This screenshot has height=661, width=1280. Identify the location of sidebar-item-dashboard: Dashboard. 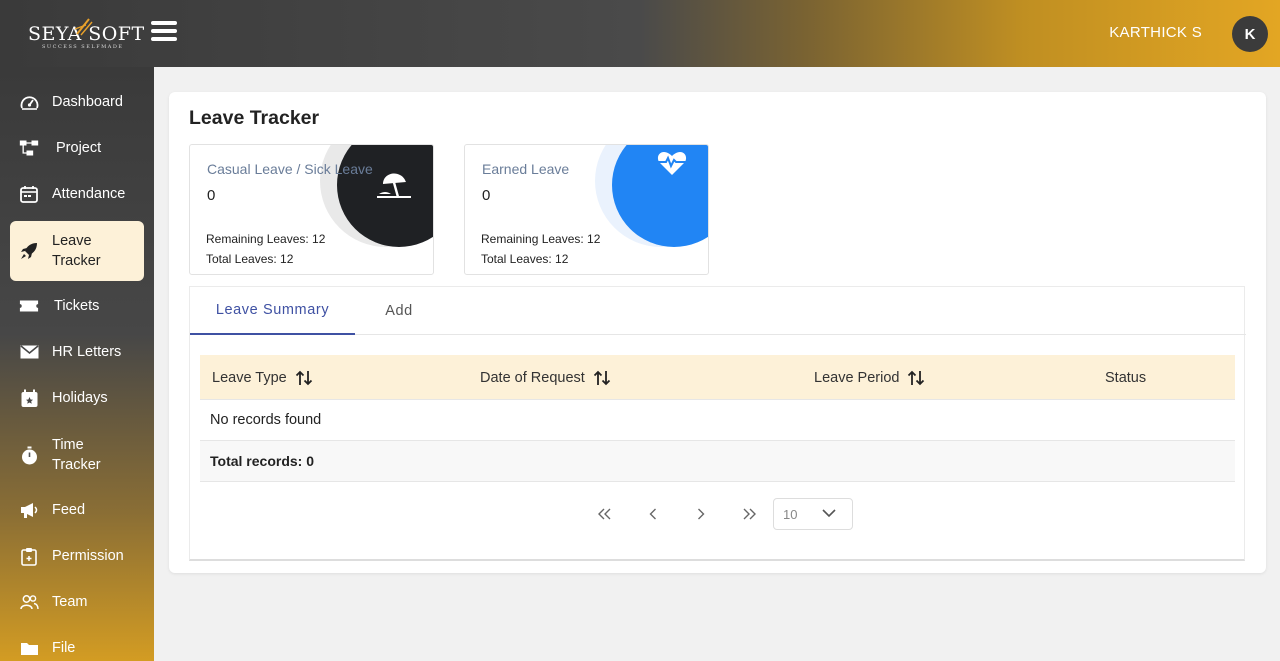
(77, 102).